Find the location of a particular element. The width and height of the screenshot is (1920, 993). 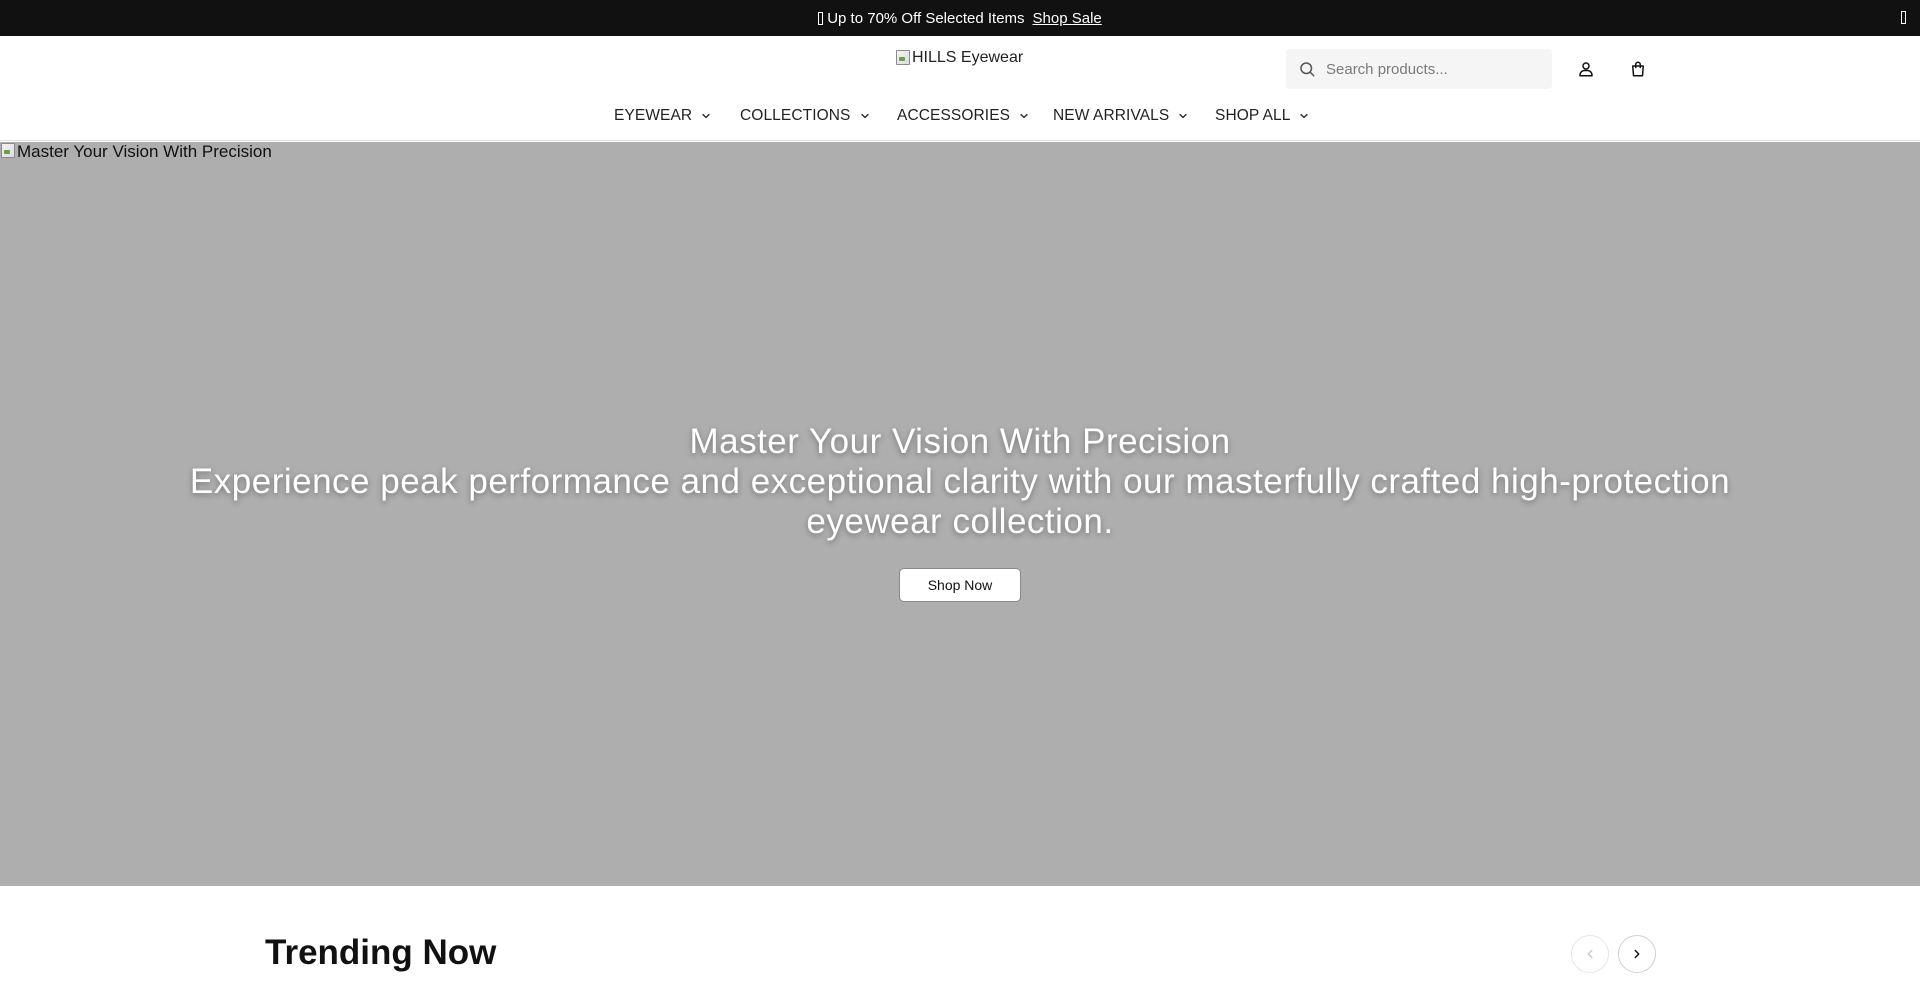

hero-image: Master Your Vision With Precision is located at coordinates (136, 152).